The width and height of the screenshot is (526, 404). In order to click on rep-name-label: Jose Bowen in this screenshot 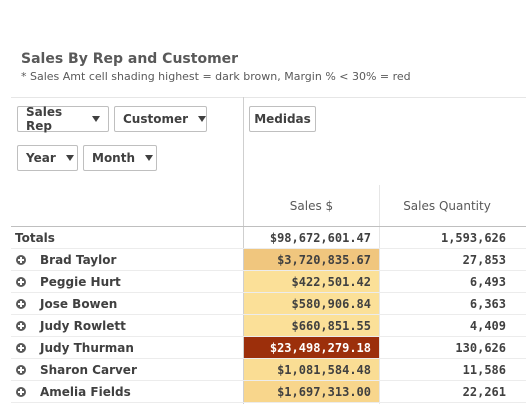, I will do `click(79, 304)`.